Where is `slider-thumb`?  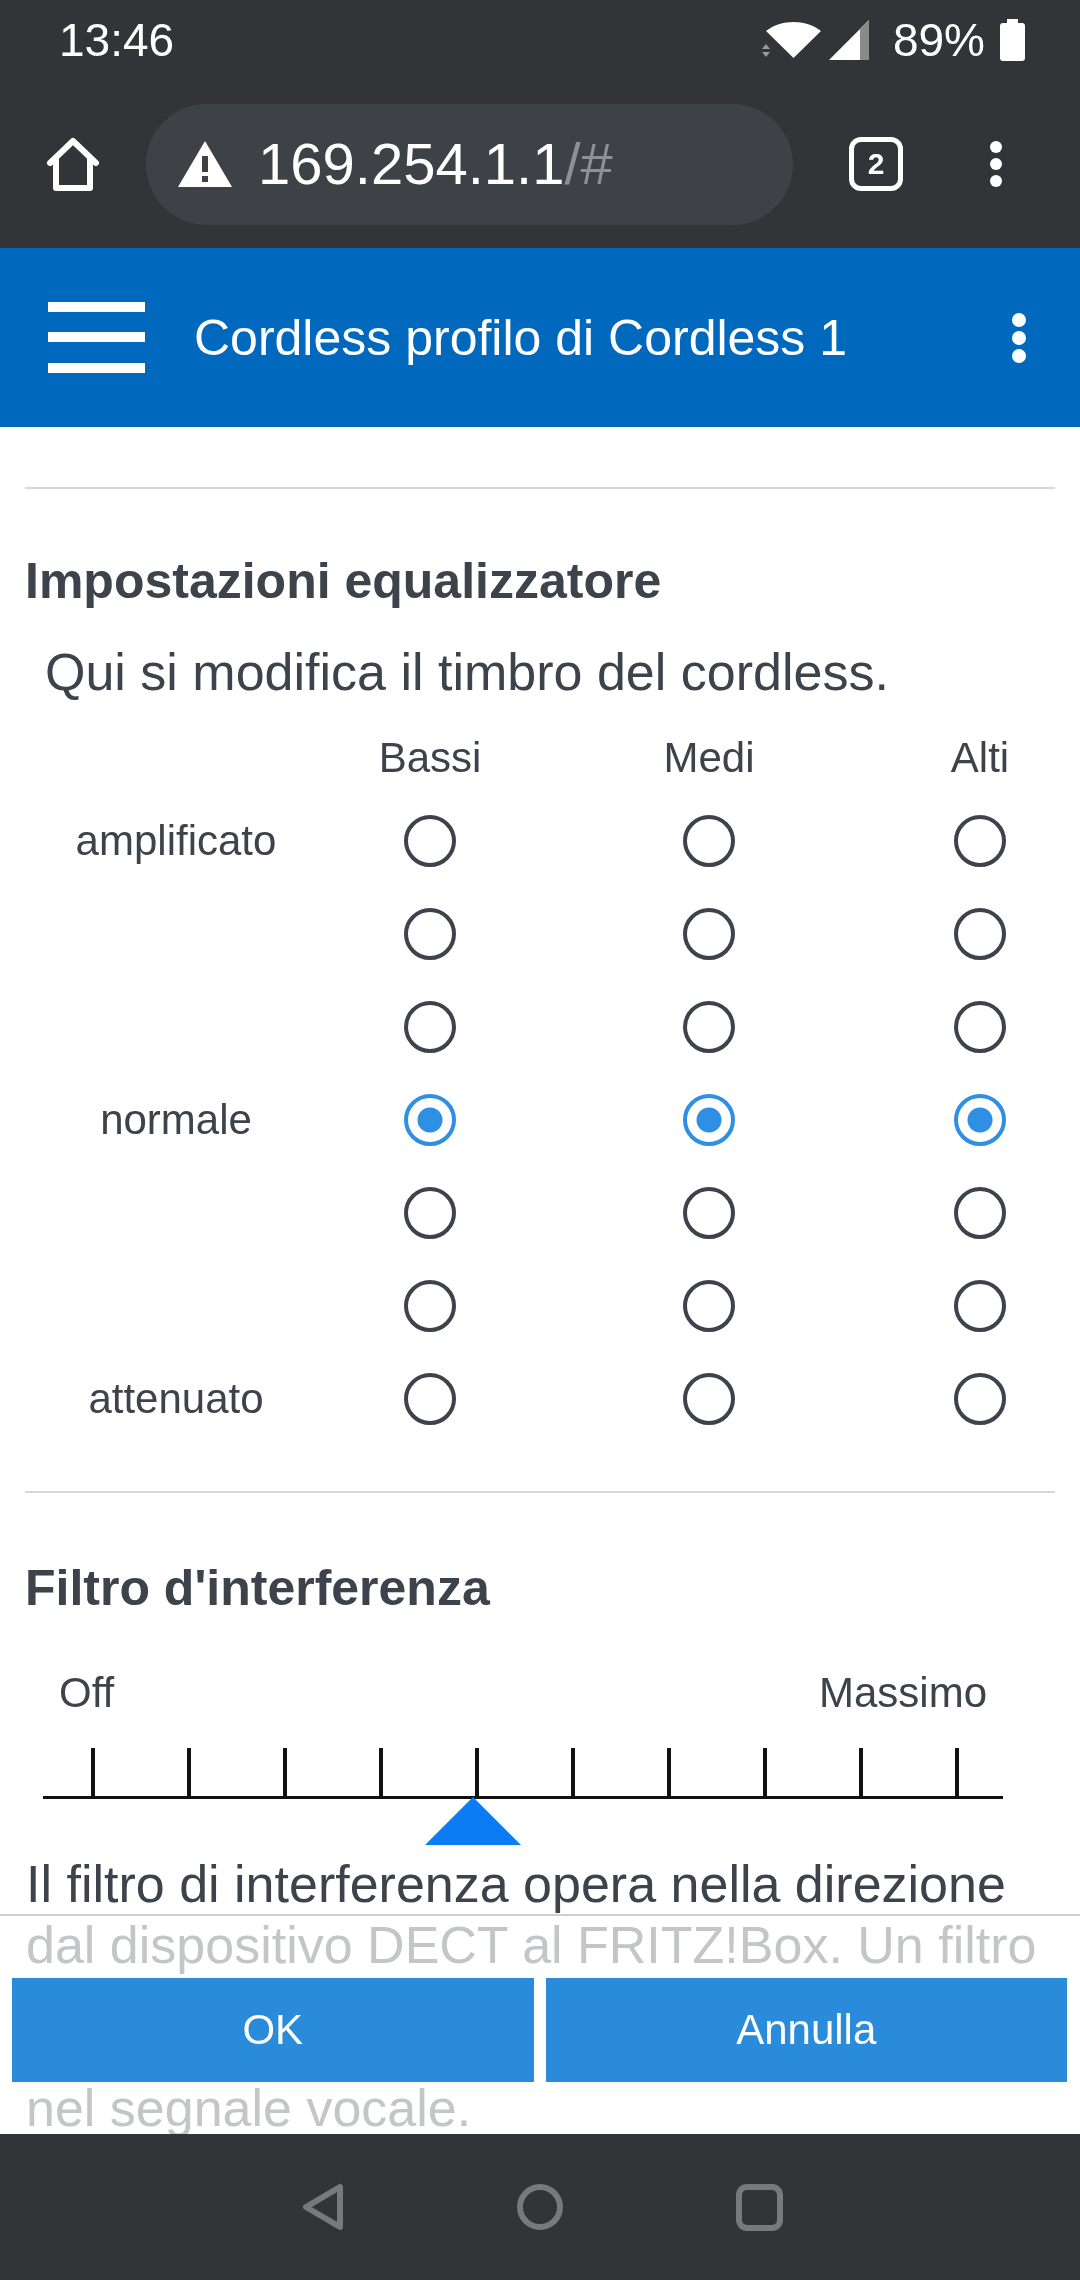 slider-thumb is located at coordinates (473, 1821).